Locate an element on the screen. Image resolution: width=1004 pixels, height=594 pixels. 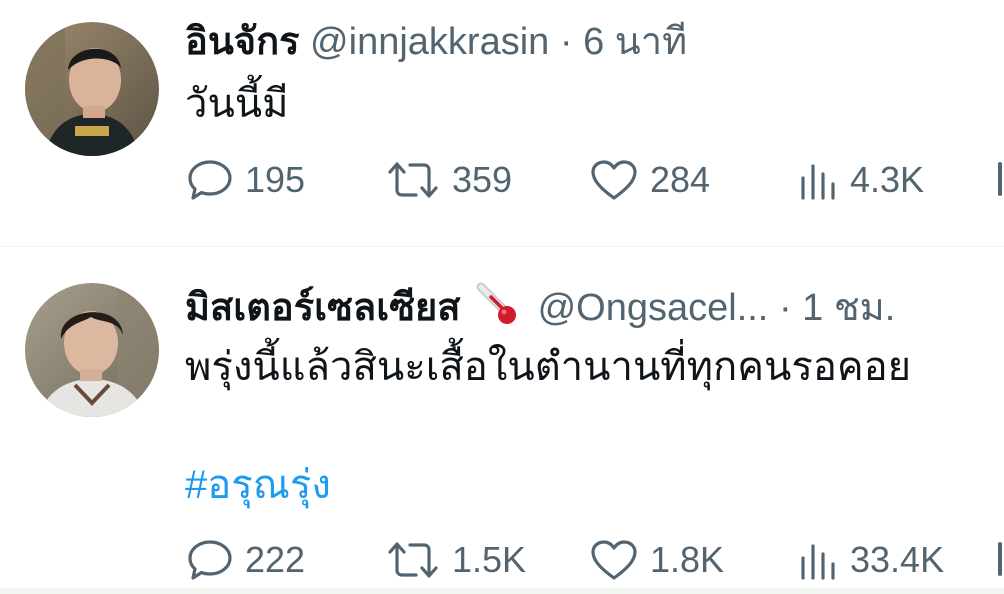
tweet-header: มิสเตอร์เซลเซียส @Ongsacel... · 1 ชม. is located at coordinates (540, 310).